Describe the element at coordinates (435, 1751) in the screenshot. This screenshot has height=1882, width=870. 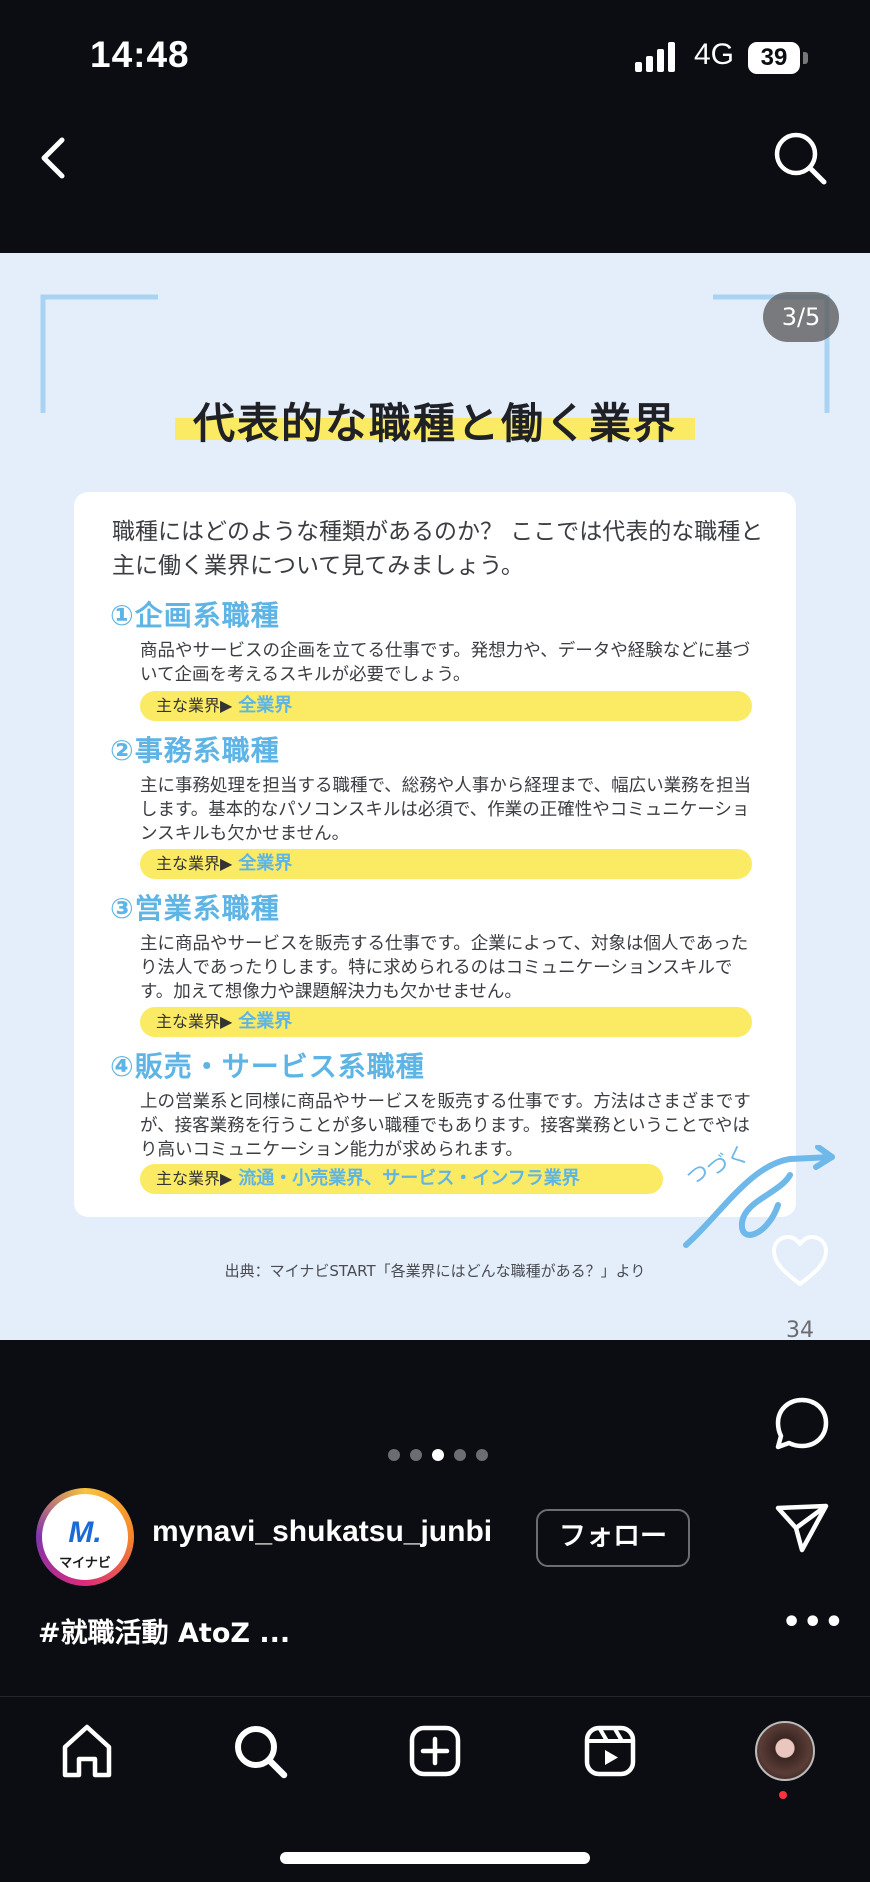
I see `create-icon` at that location.